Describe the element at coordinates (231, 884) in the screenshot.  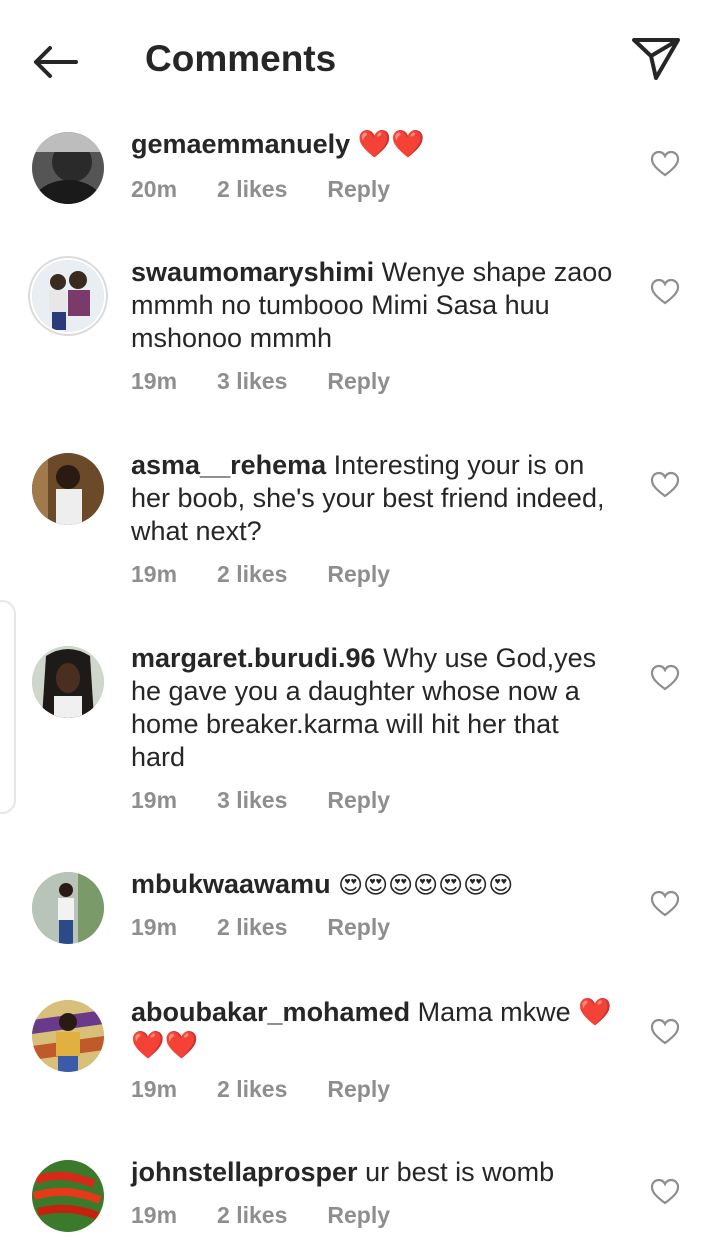
I see `comment-username: mbukwaawamu` at that location.